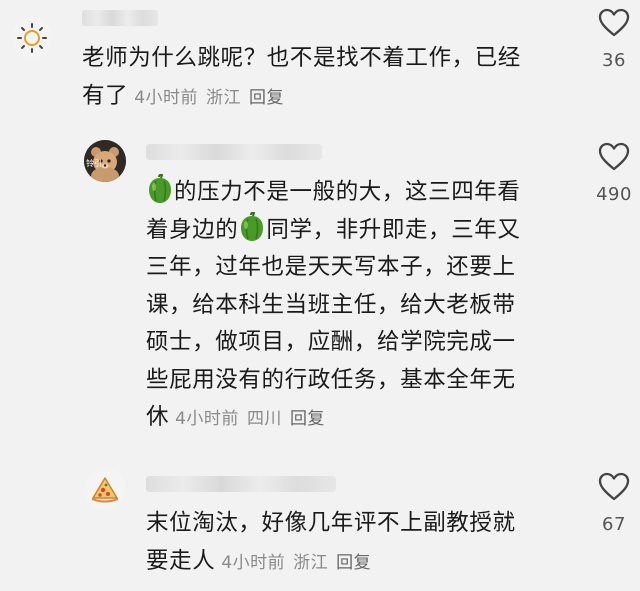 The height and width of the screenshot is (591, 640). I want to click on sun-avatar-icon, so click(32, 38).